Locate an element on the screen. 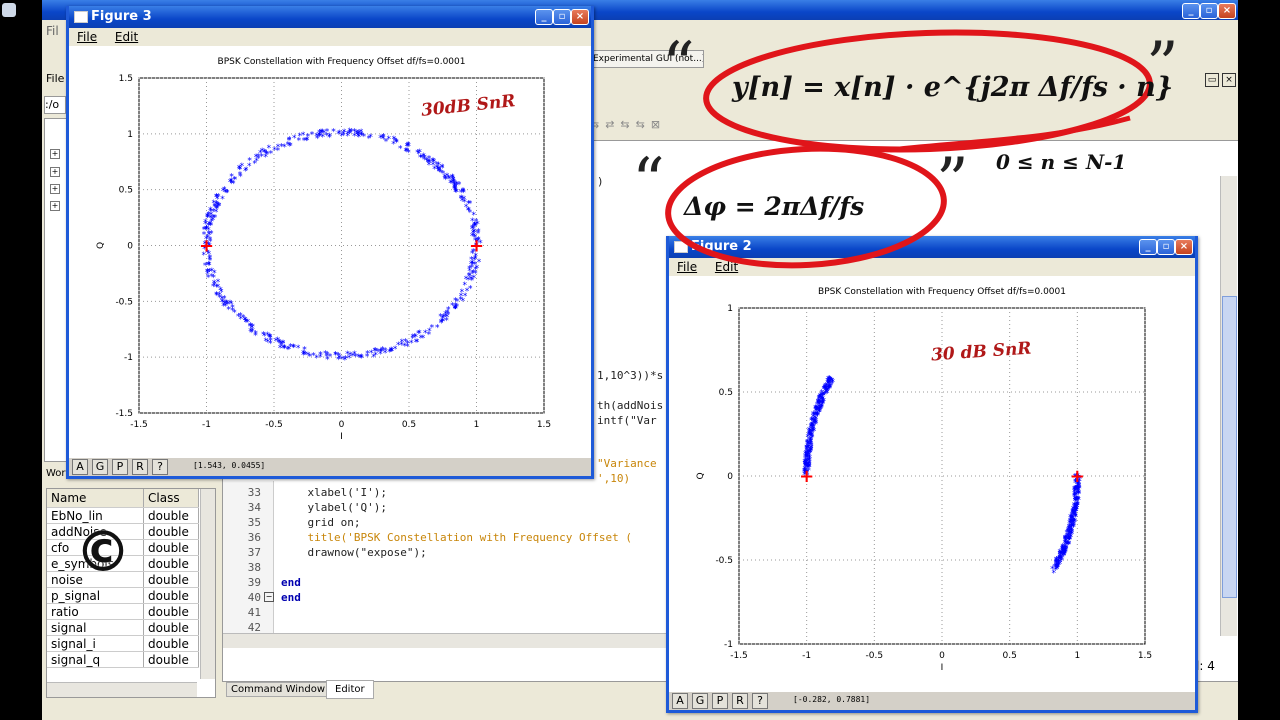 This screenshot has height=720, width=1280. line-number: 33 is located at coordinates (254, 492).